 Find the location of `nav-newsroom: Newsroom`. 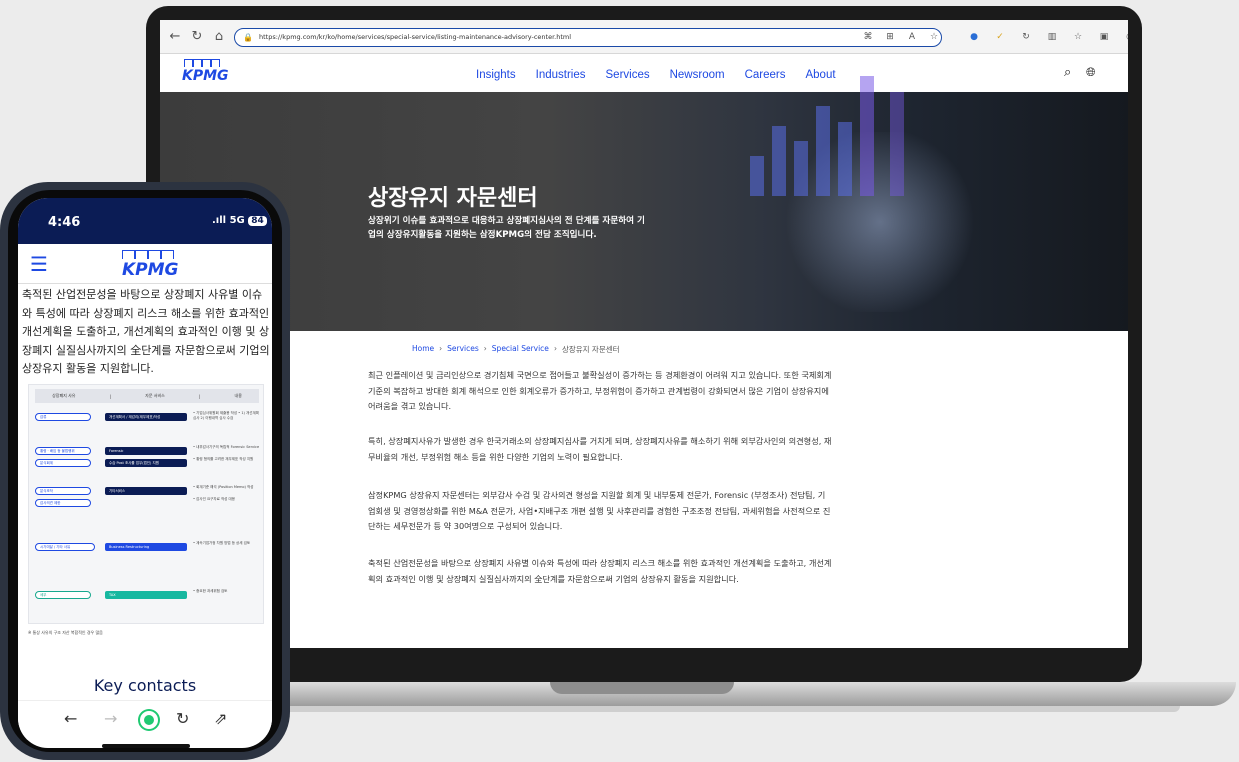

nav-newsroom: Newsroom is located at coordinates (697, 75).